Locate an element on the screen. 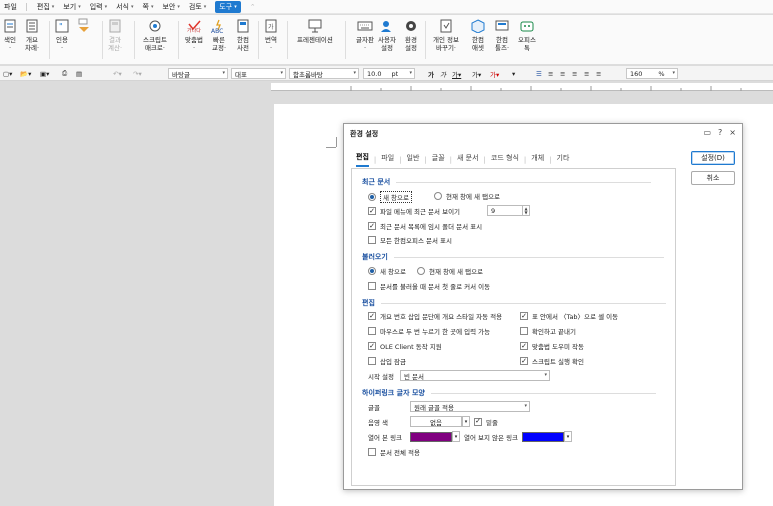 The width and height of the screenshot is (773, 506). save-icon: ▣▾ is located at coordinates (44, 73).